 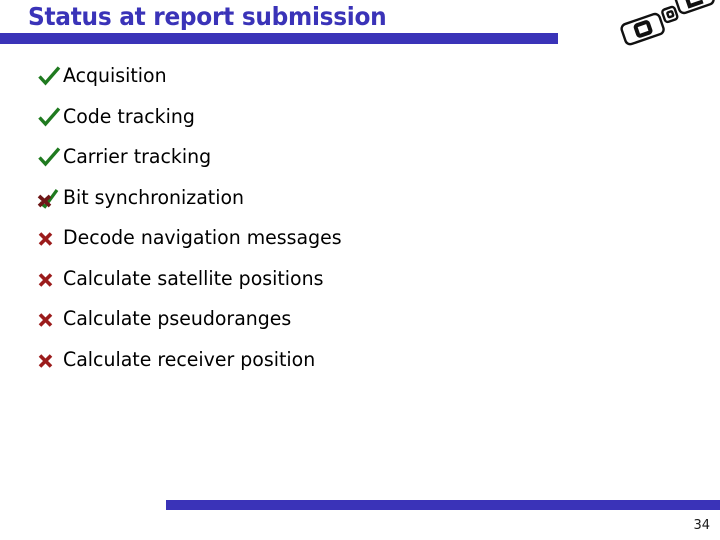 What do you see at coordinates (154, 197) in the screenshot?
I see `list-item-label: Bit synchronization` at bounding box center [154, 197].